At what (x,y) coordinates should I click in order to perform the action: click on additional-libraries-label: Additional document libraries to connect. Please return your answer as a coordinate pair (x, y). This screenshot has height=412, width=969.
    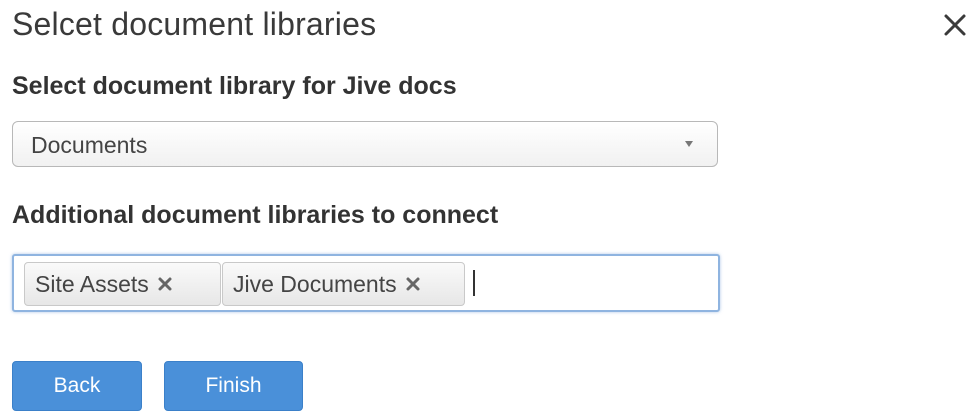
    Looking at the image, I should click on (255, 215).